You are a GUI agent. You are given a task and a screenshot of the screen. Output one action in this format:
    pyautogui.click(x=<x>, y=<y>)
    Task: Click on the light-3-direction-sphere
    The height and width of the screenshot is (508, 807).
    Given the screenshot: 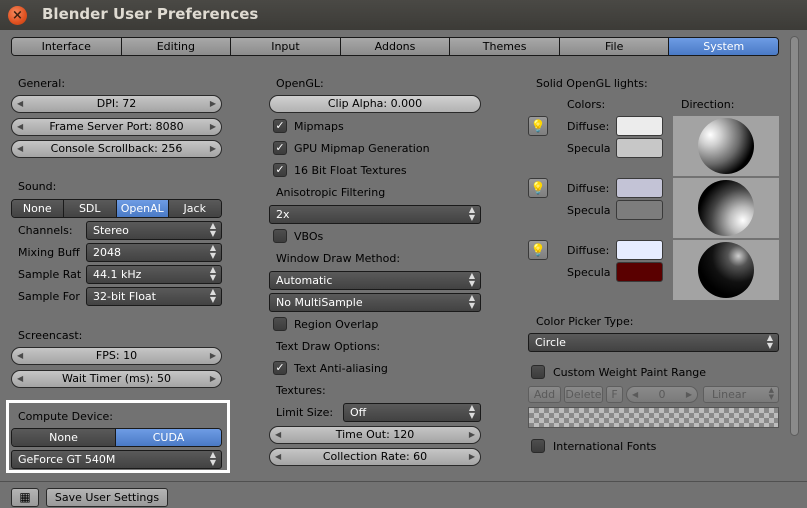 What is the action you would take?
    pyautogui.click(x=726, y=270)
    